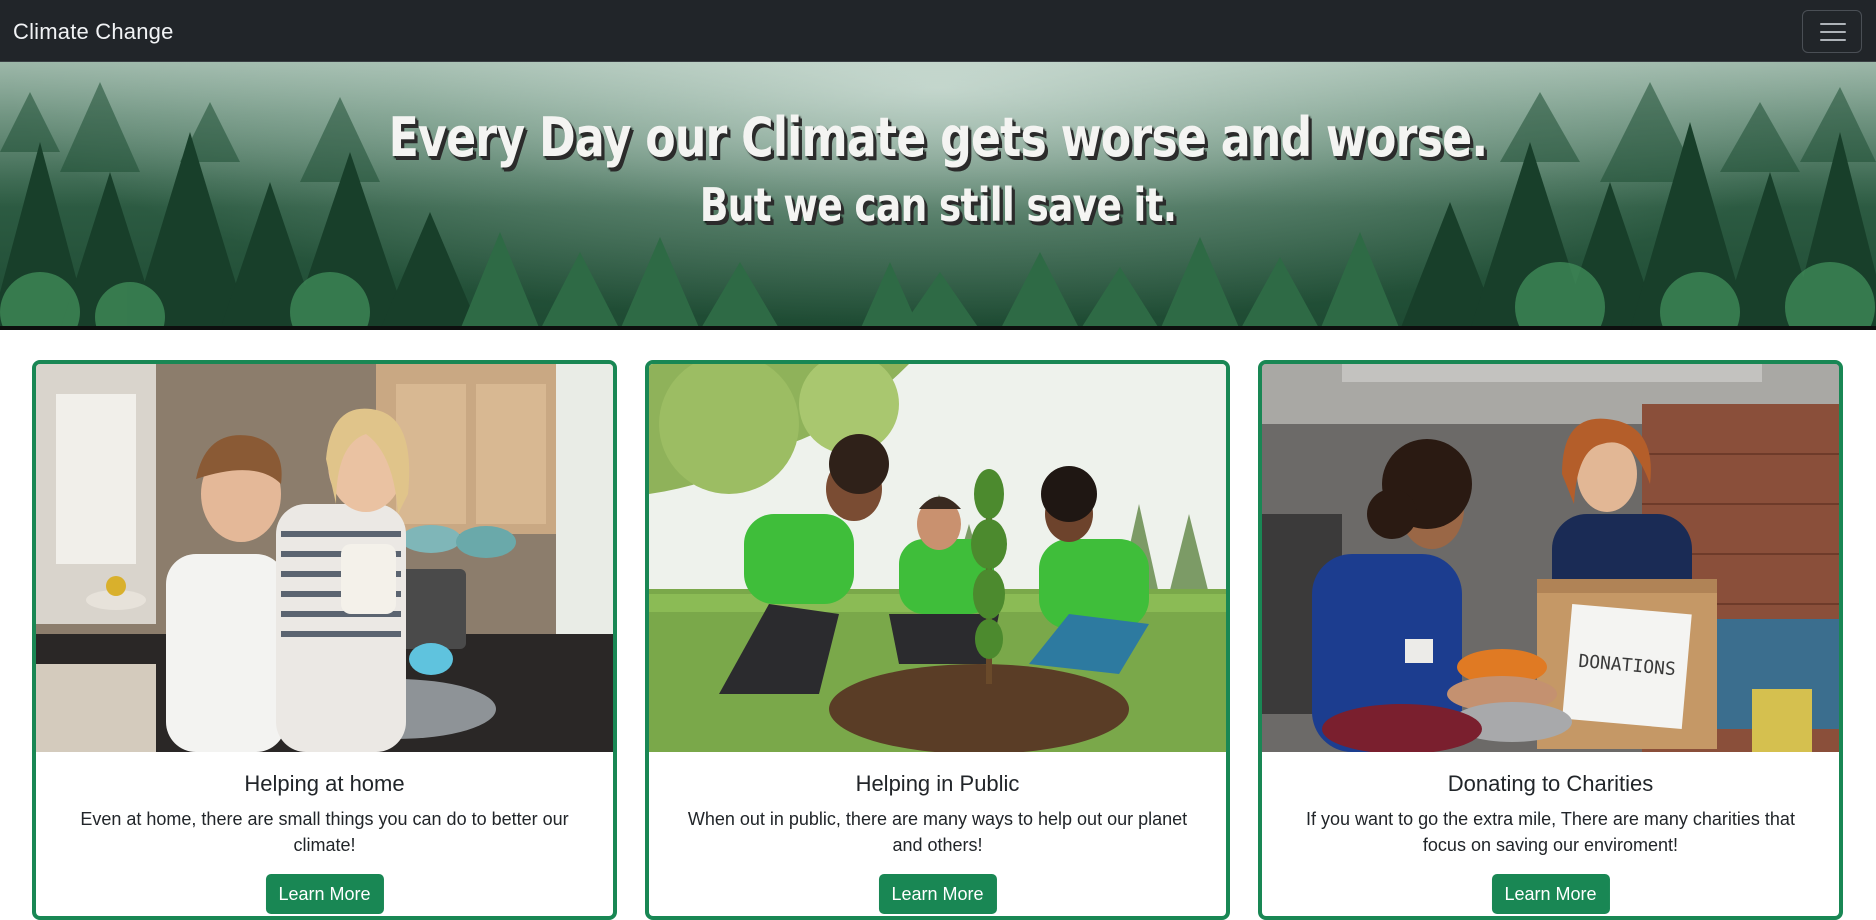  Describe the element at coordinates (937, 783) in the screenshot. I see `card-title: Helping in Public` at that location.